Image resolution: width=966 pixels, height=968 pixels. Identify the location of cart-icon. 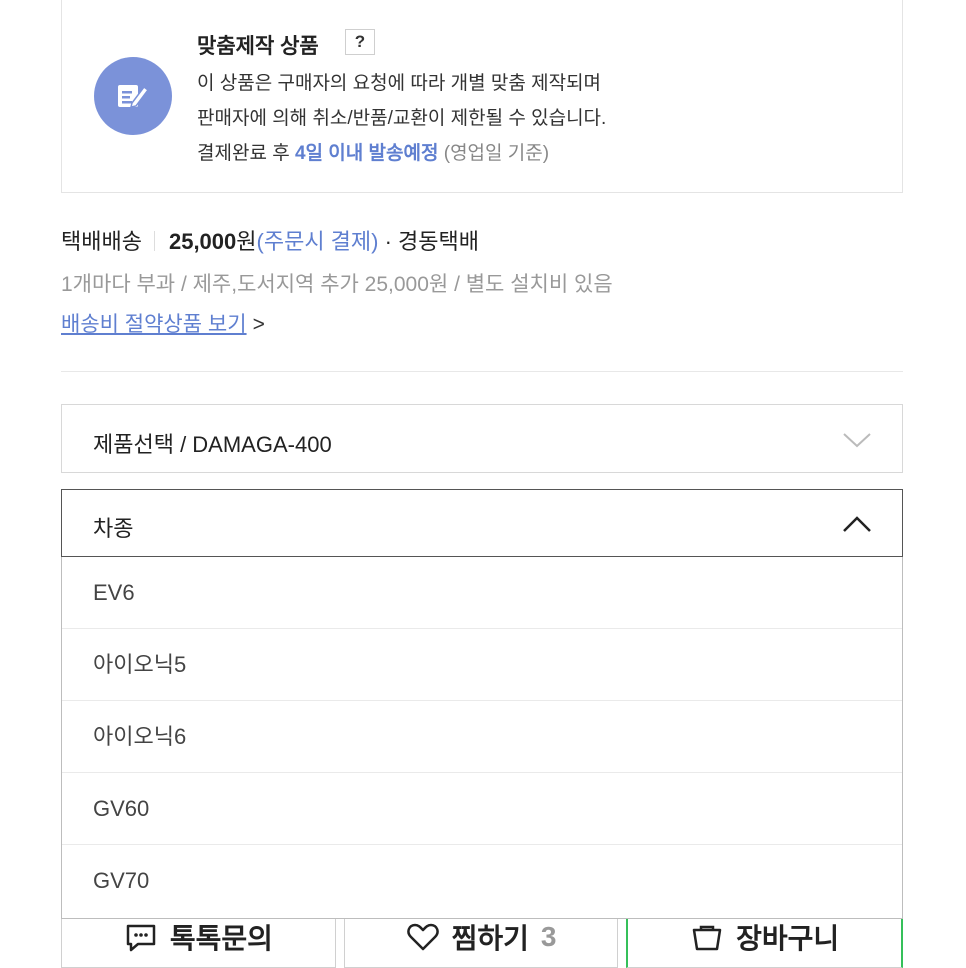
(707, 938).